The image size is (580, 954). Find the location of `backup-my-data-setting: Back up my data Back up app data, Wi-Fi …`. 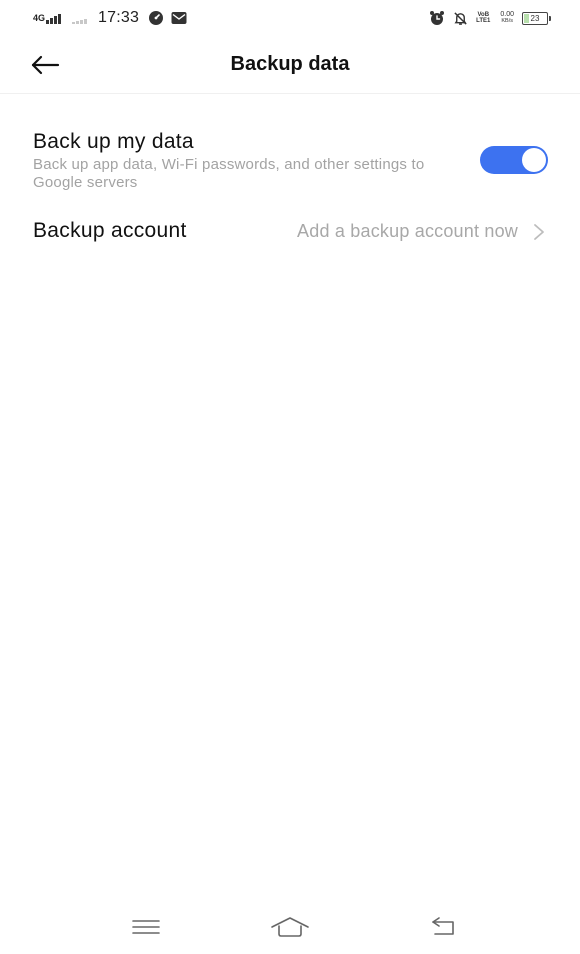

backup-my-data-setting: Back up my data Back up app data, Wi-Fi … is located at coordinates (290, 161).